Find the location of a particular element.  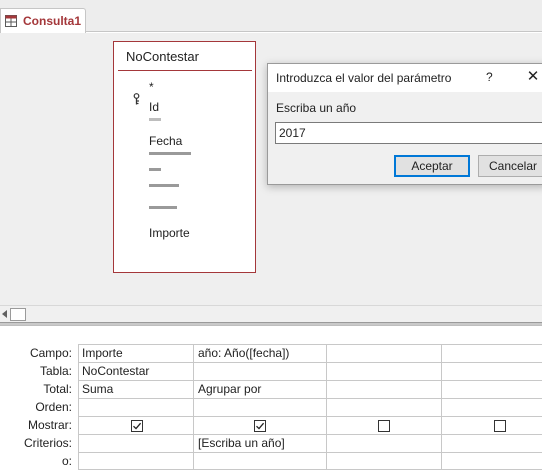

grid-cell-campo-2: año: Año([fecha]) is located at coordinates (243, 353).